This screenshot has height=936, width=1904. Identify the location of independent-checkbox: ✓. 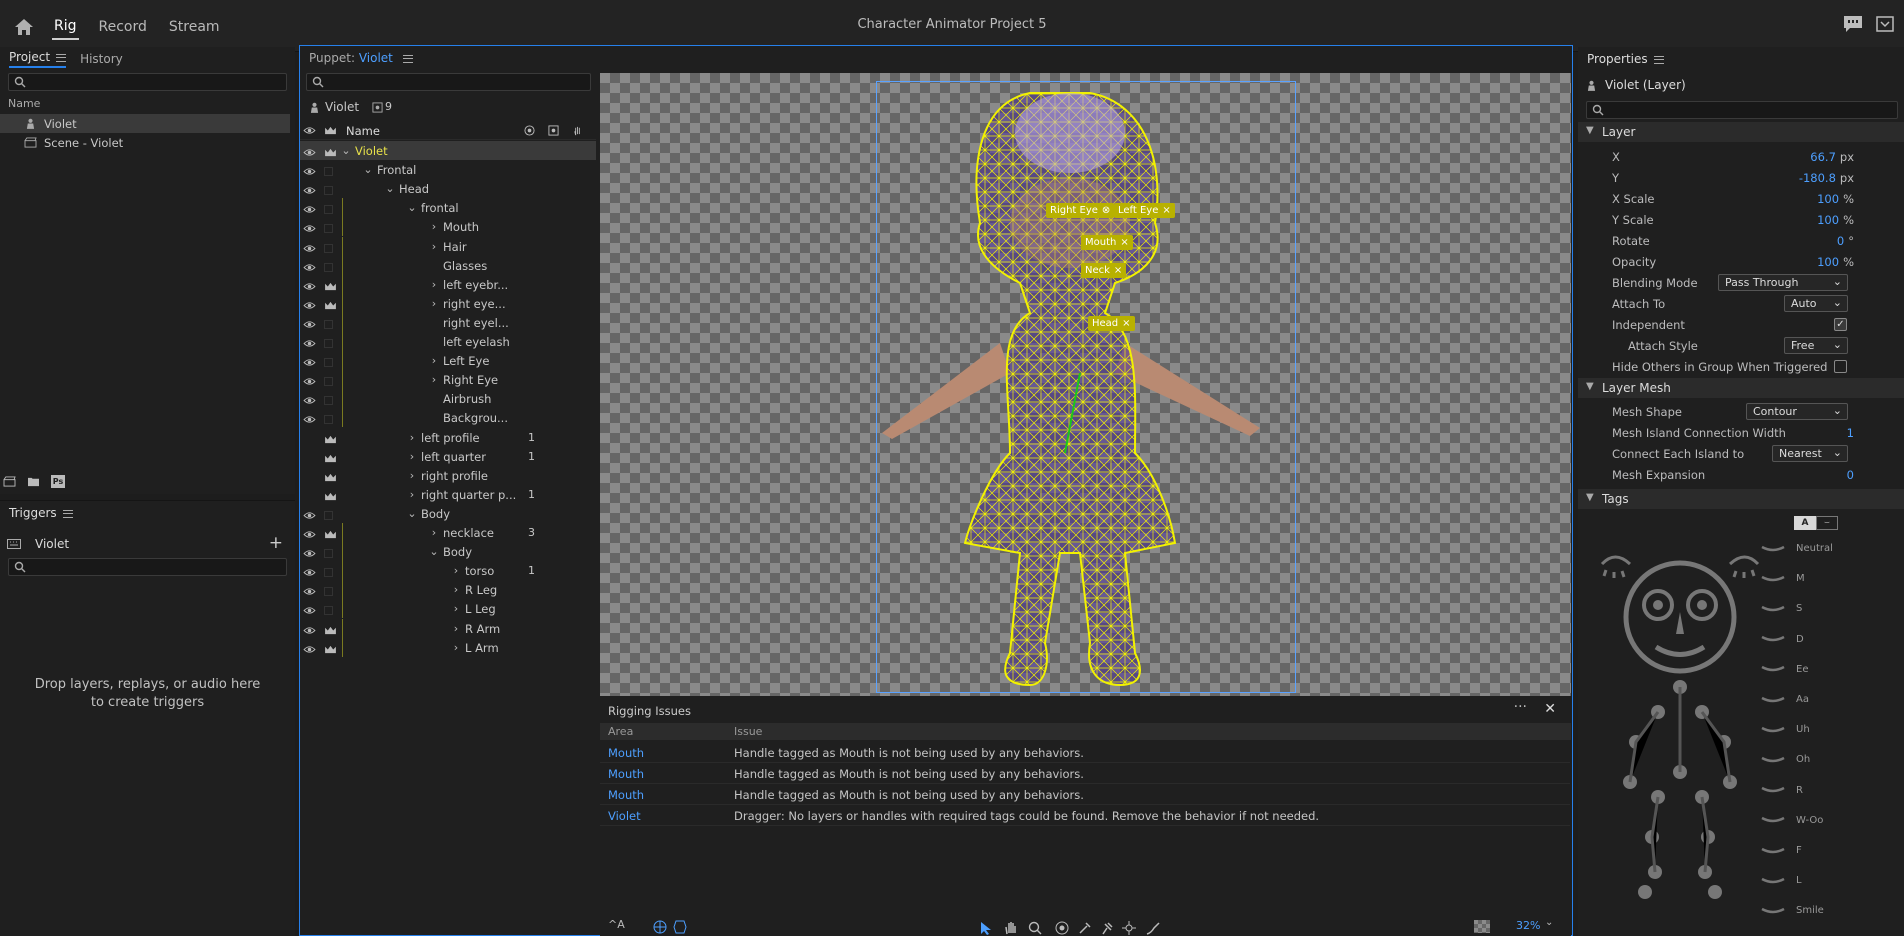
(1840, 324).